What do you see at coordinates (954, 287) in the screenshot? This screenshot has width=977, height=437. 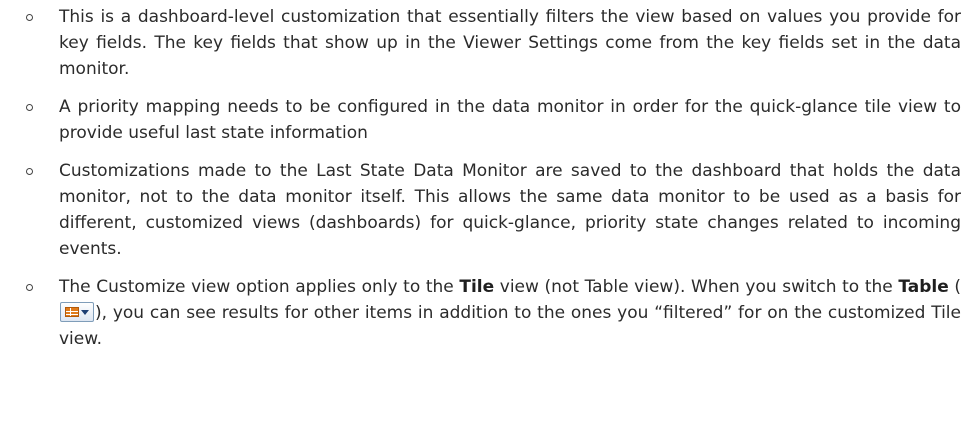 I see `open-paren: (` at bounding box center [954, 287].